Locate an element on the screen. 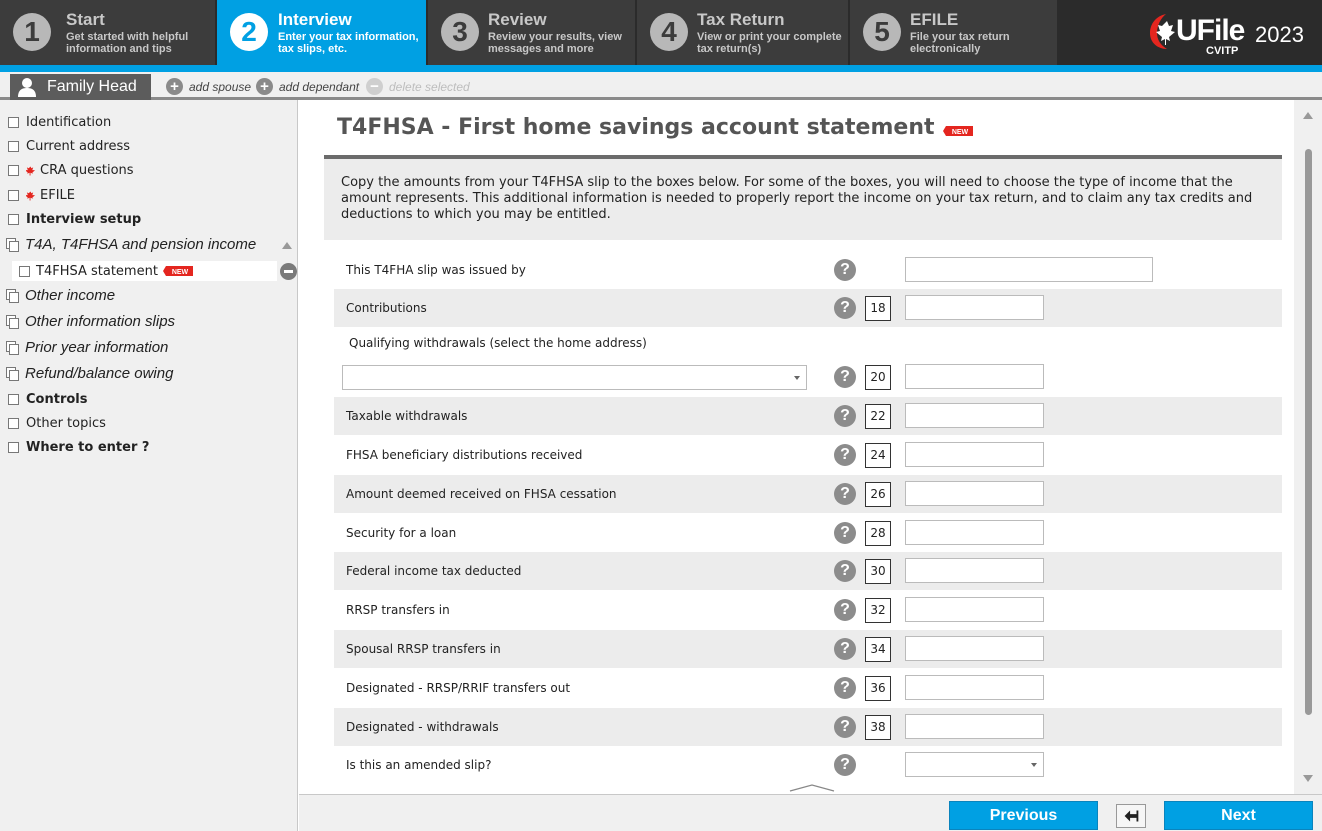 Image resolution: width=1322 pixels, height=831 pixels. back-button is located at coordinates (1131, 816).